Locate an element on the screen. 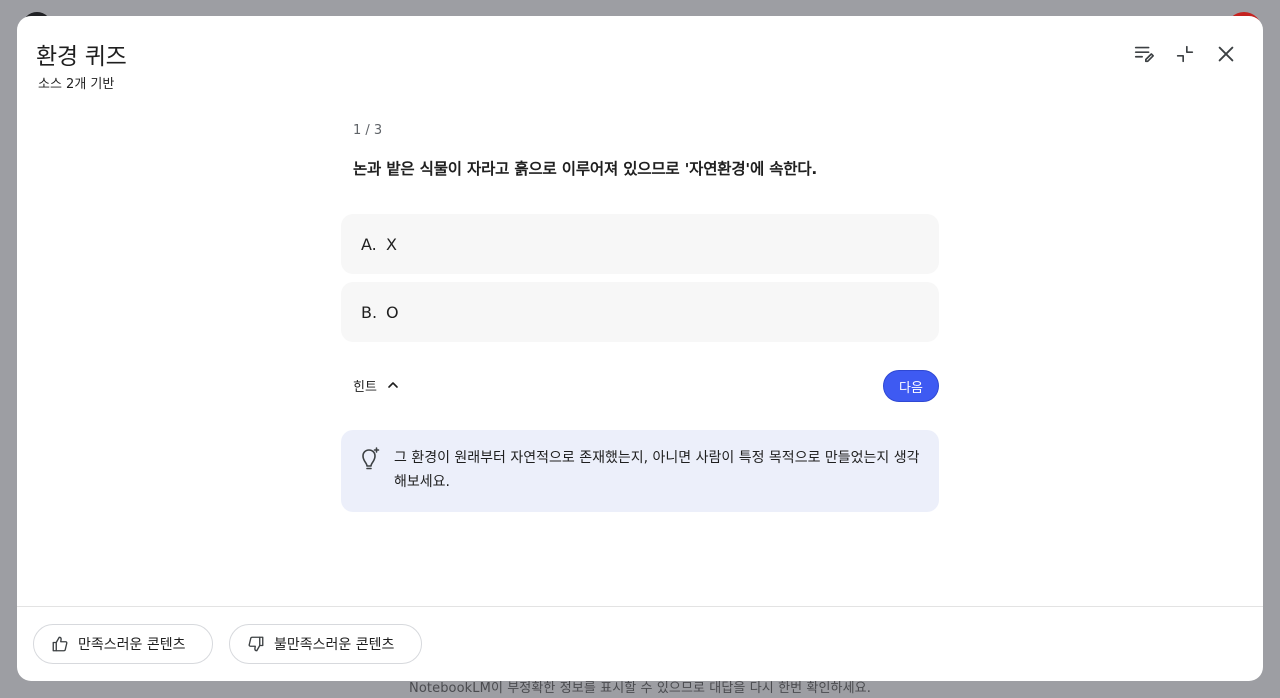  collapse-icon is located at coordinates (1185, 54).